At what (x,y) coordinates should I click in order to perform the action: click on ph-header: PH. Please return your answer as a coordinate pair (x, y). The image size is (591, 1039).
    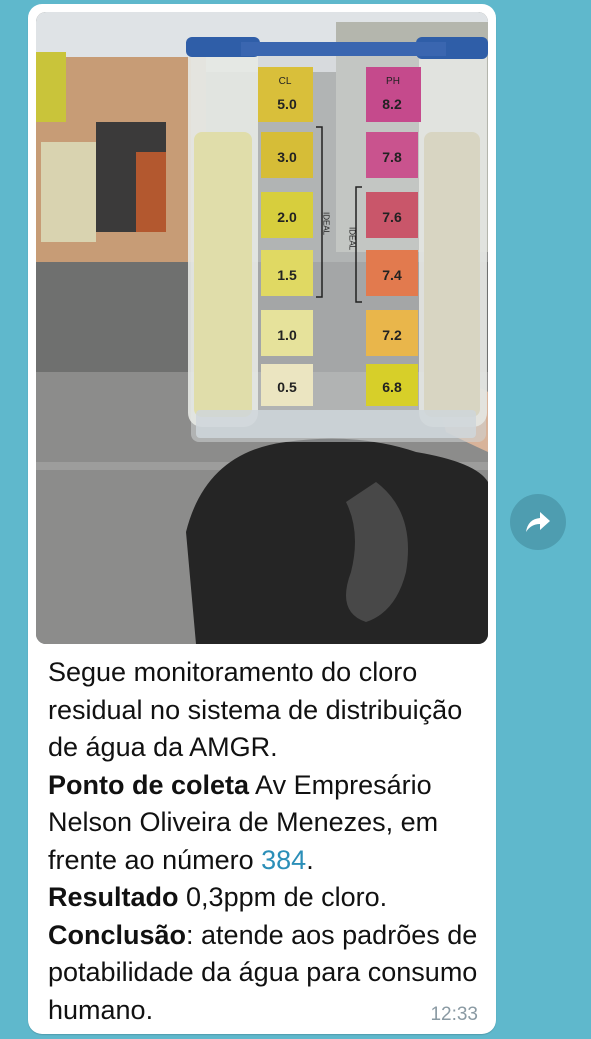
    Looking at the image, I should click on (393, 81).